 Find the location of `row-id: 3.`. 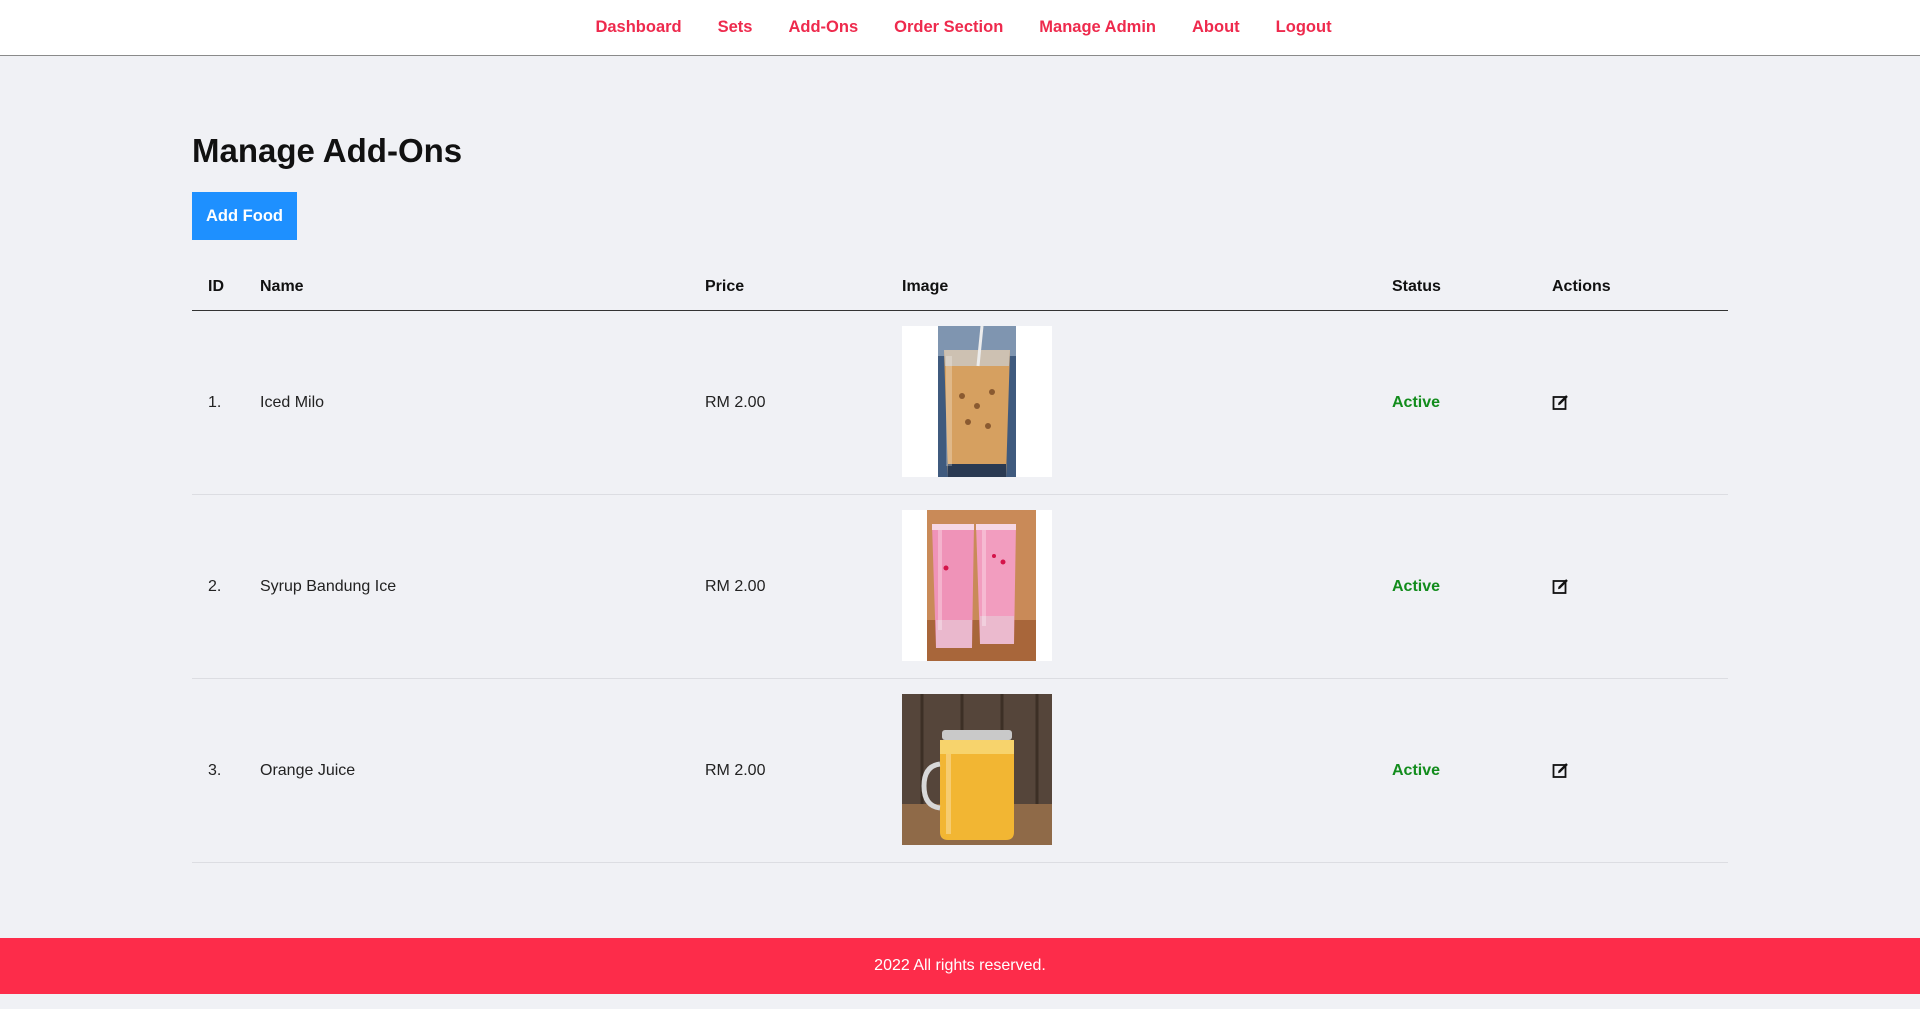

row-id: 3. is located at coordinates (215, 770).